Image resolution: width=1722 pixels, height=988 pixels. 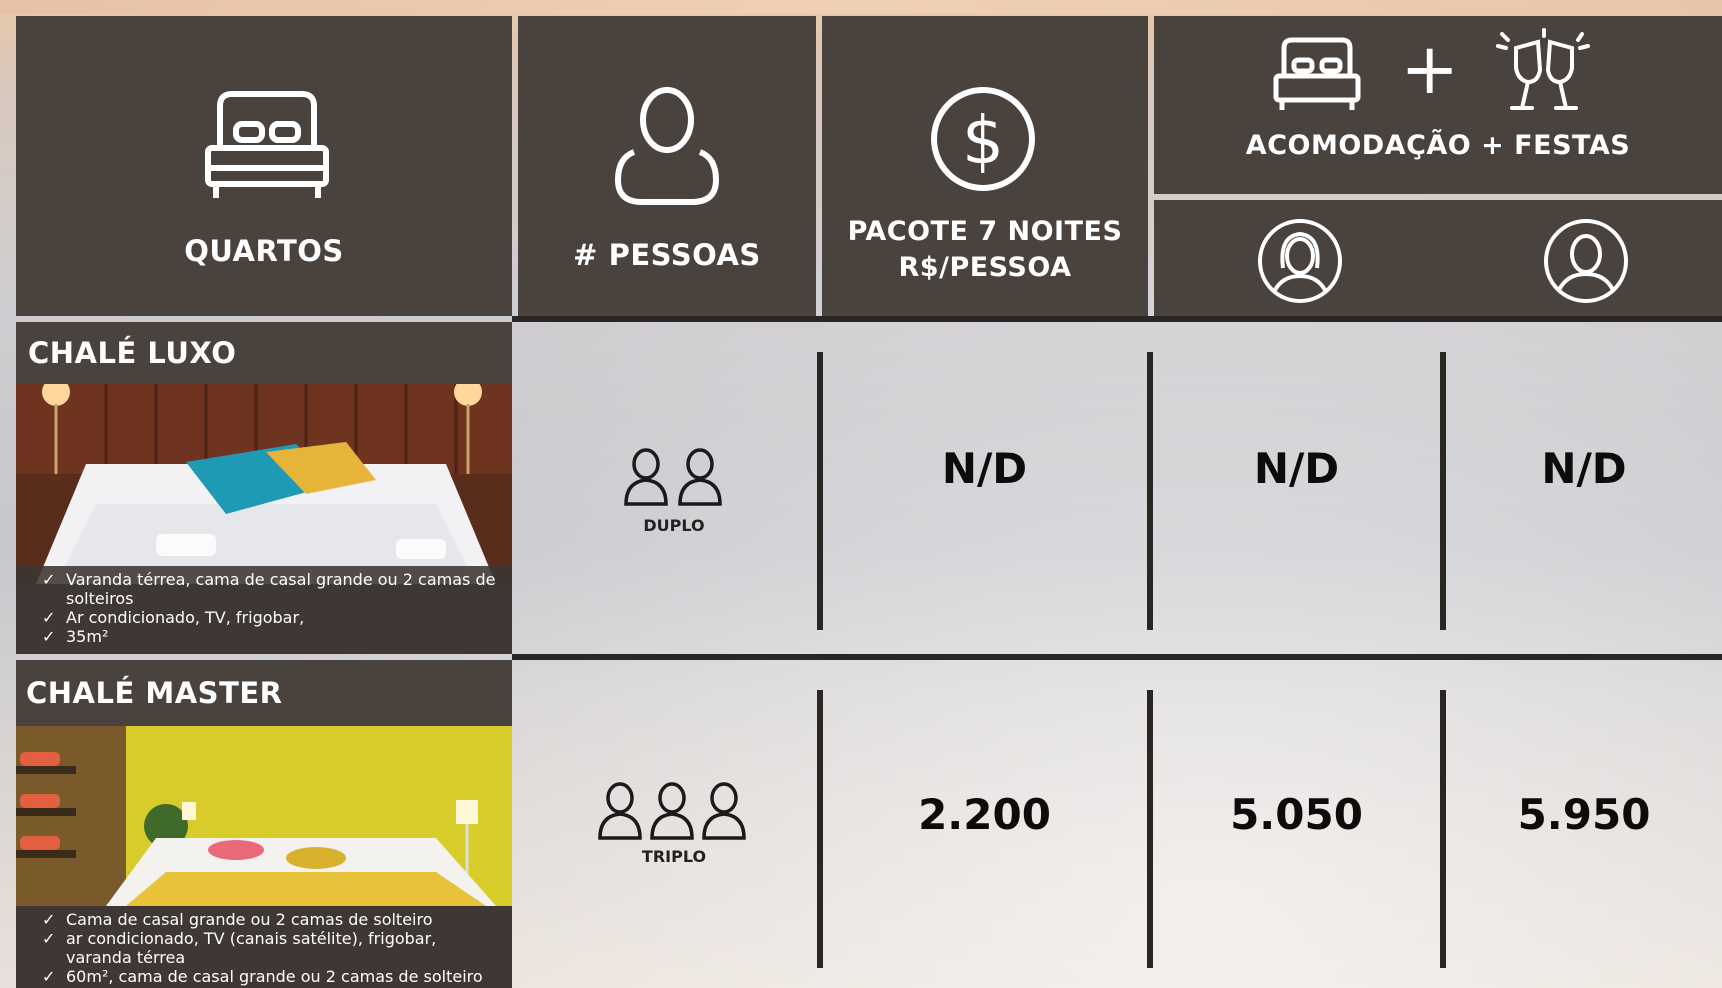 I want to click on header-female-cell, so click(x=1438, y=258).